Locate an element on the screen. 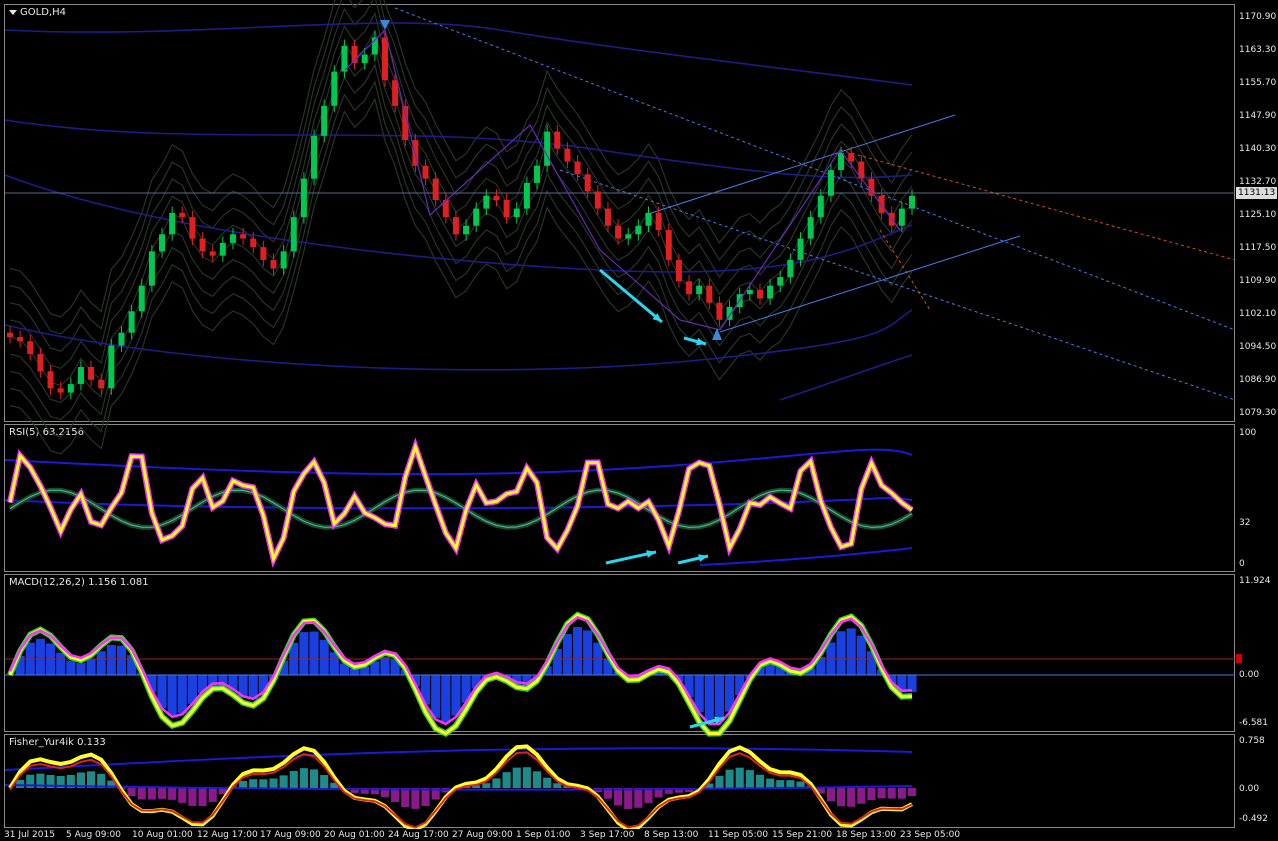 The width and height of the screenshot is (1278, 841). scale-tick: 1147.90 is located at coordinates (1258, 116).